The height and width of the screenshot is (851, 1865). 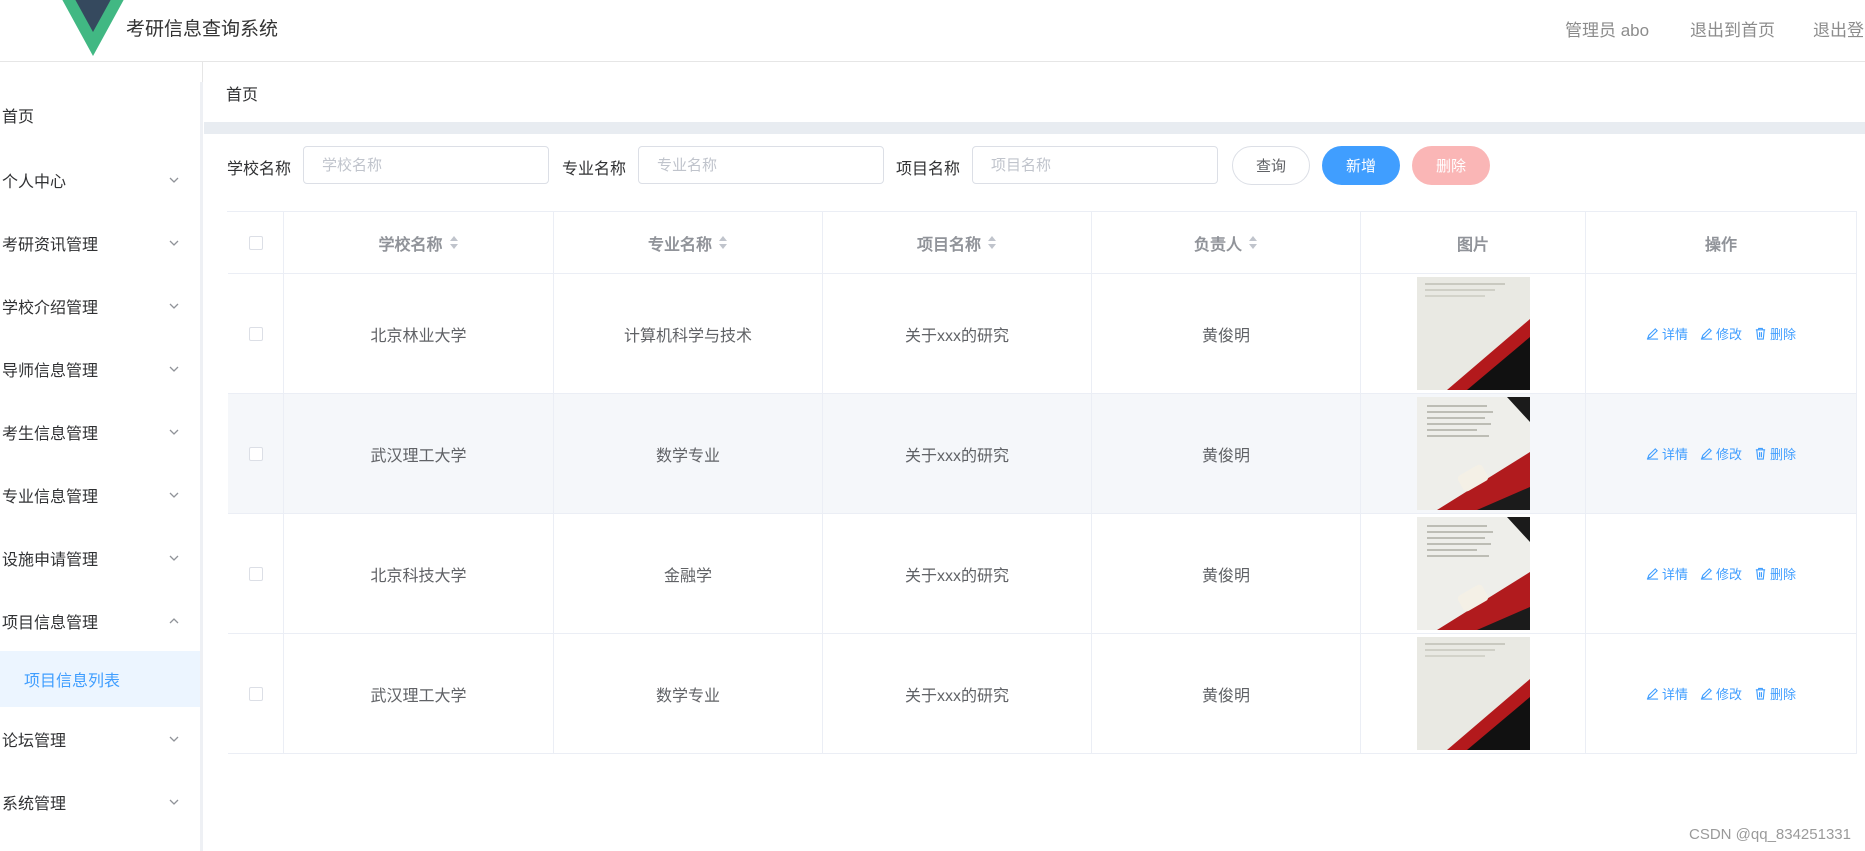 I want to click on school-search-input, so click(x=426, y=165).